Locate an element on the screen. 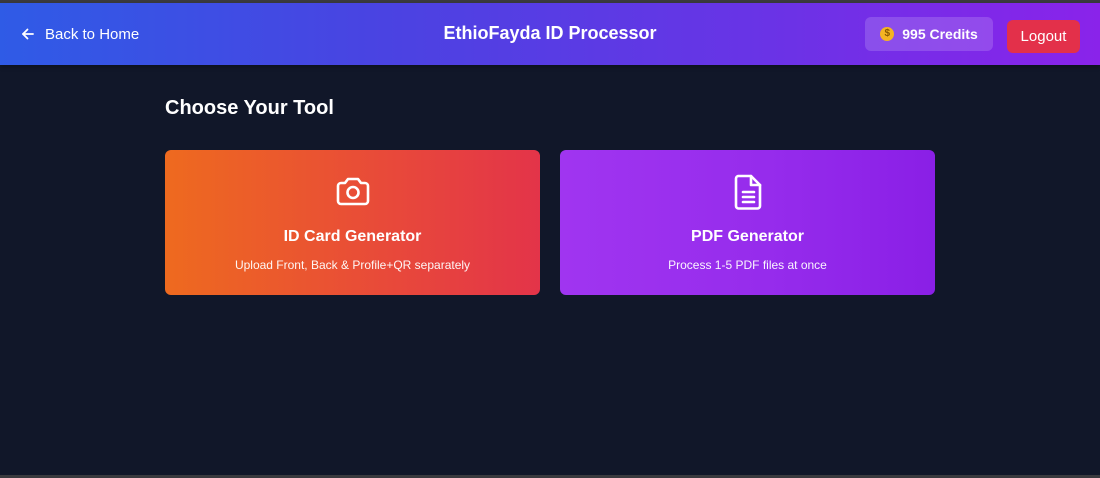 The width and height of the screenshot is (1100, 478). coin-icon: $ is located at coordinates (887, 34).